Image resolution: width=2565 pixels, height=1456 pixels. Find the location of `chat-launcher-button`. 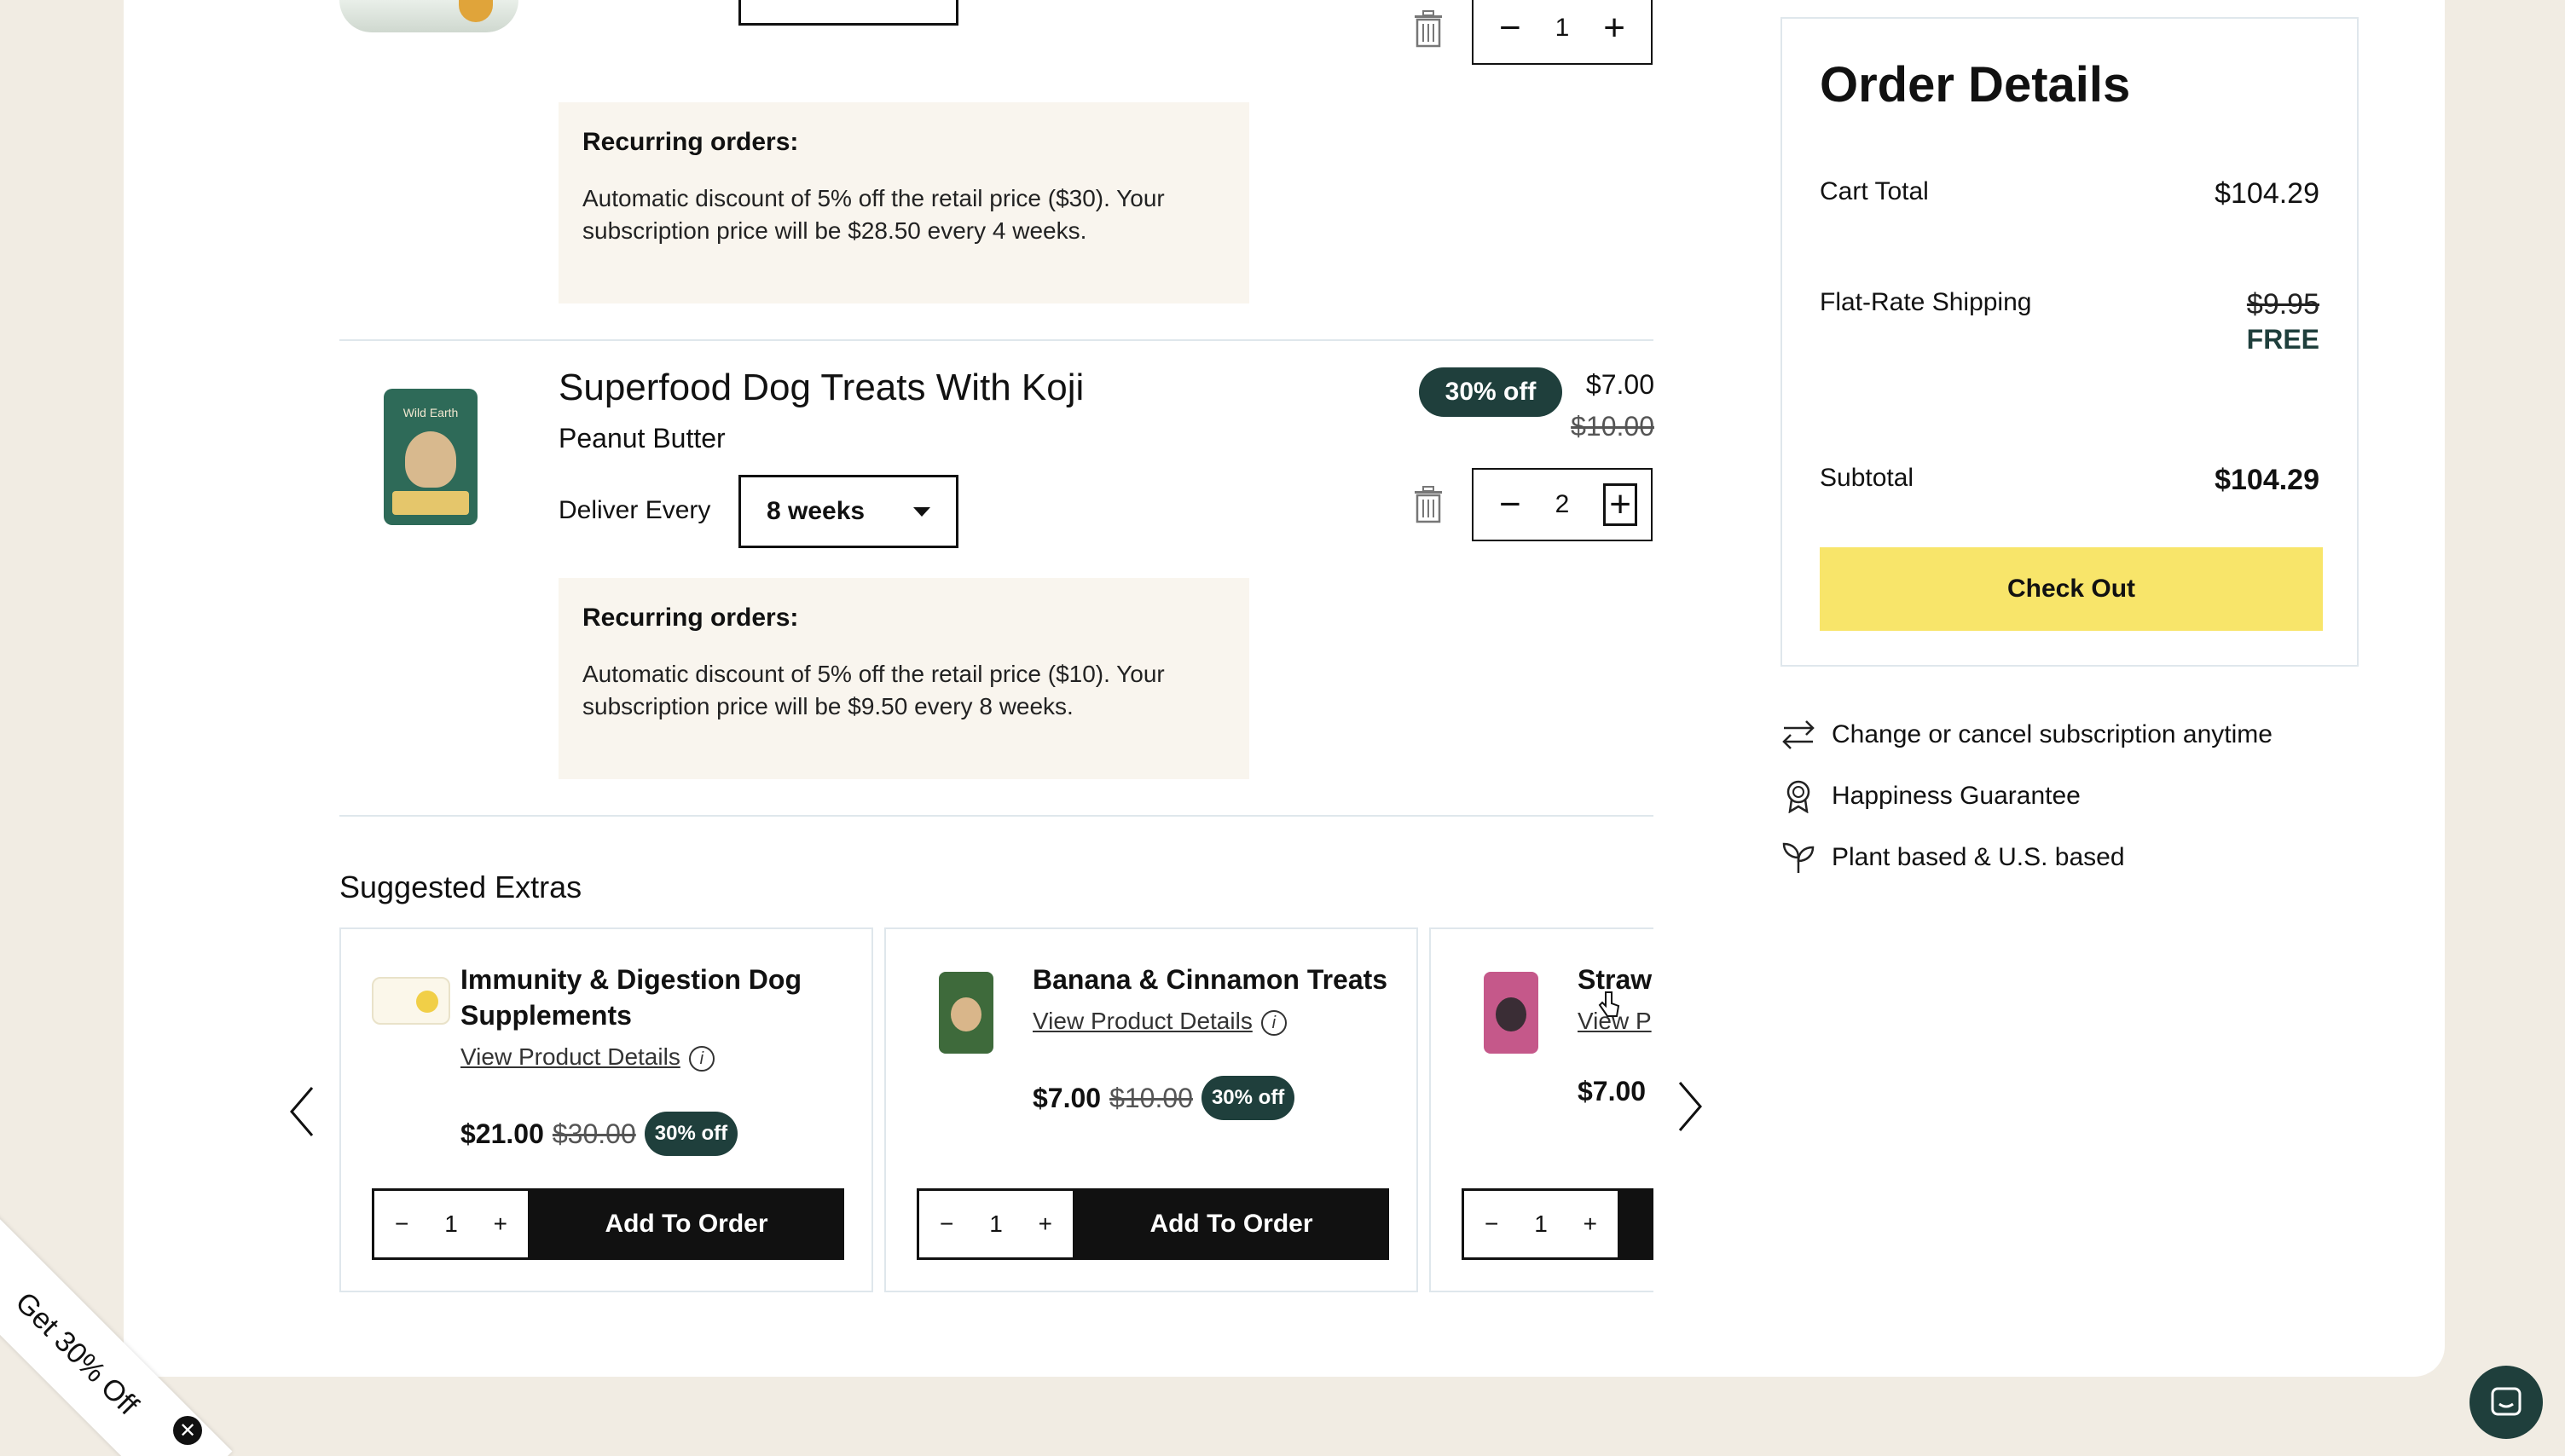

chat-launcher-button is located at coordinates (2506, 1402).